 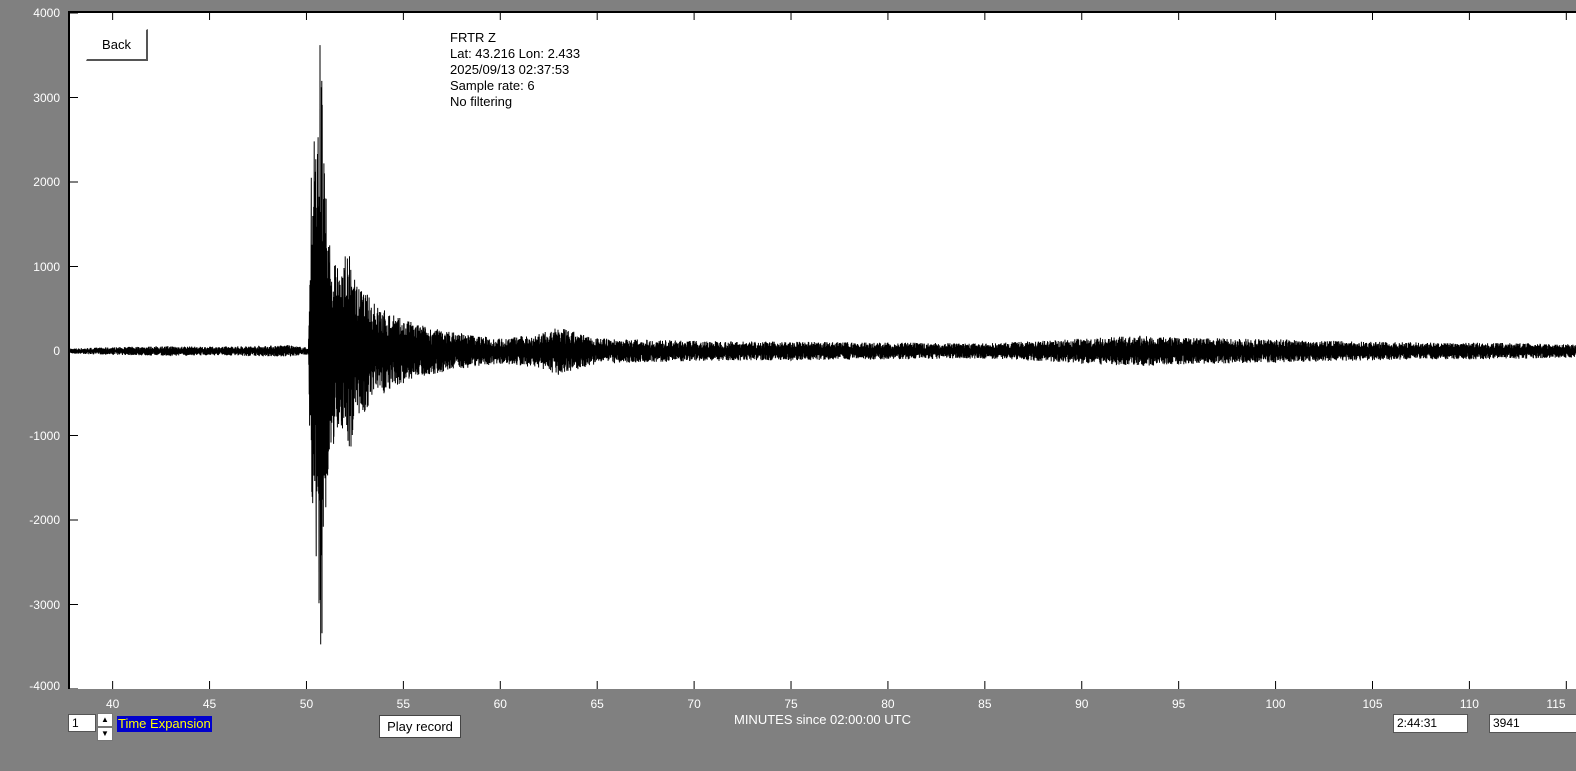 I want to click on x-tick-label: 70, so click(x=694, y=704).